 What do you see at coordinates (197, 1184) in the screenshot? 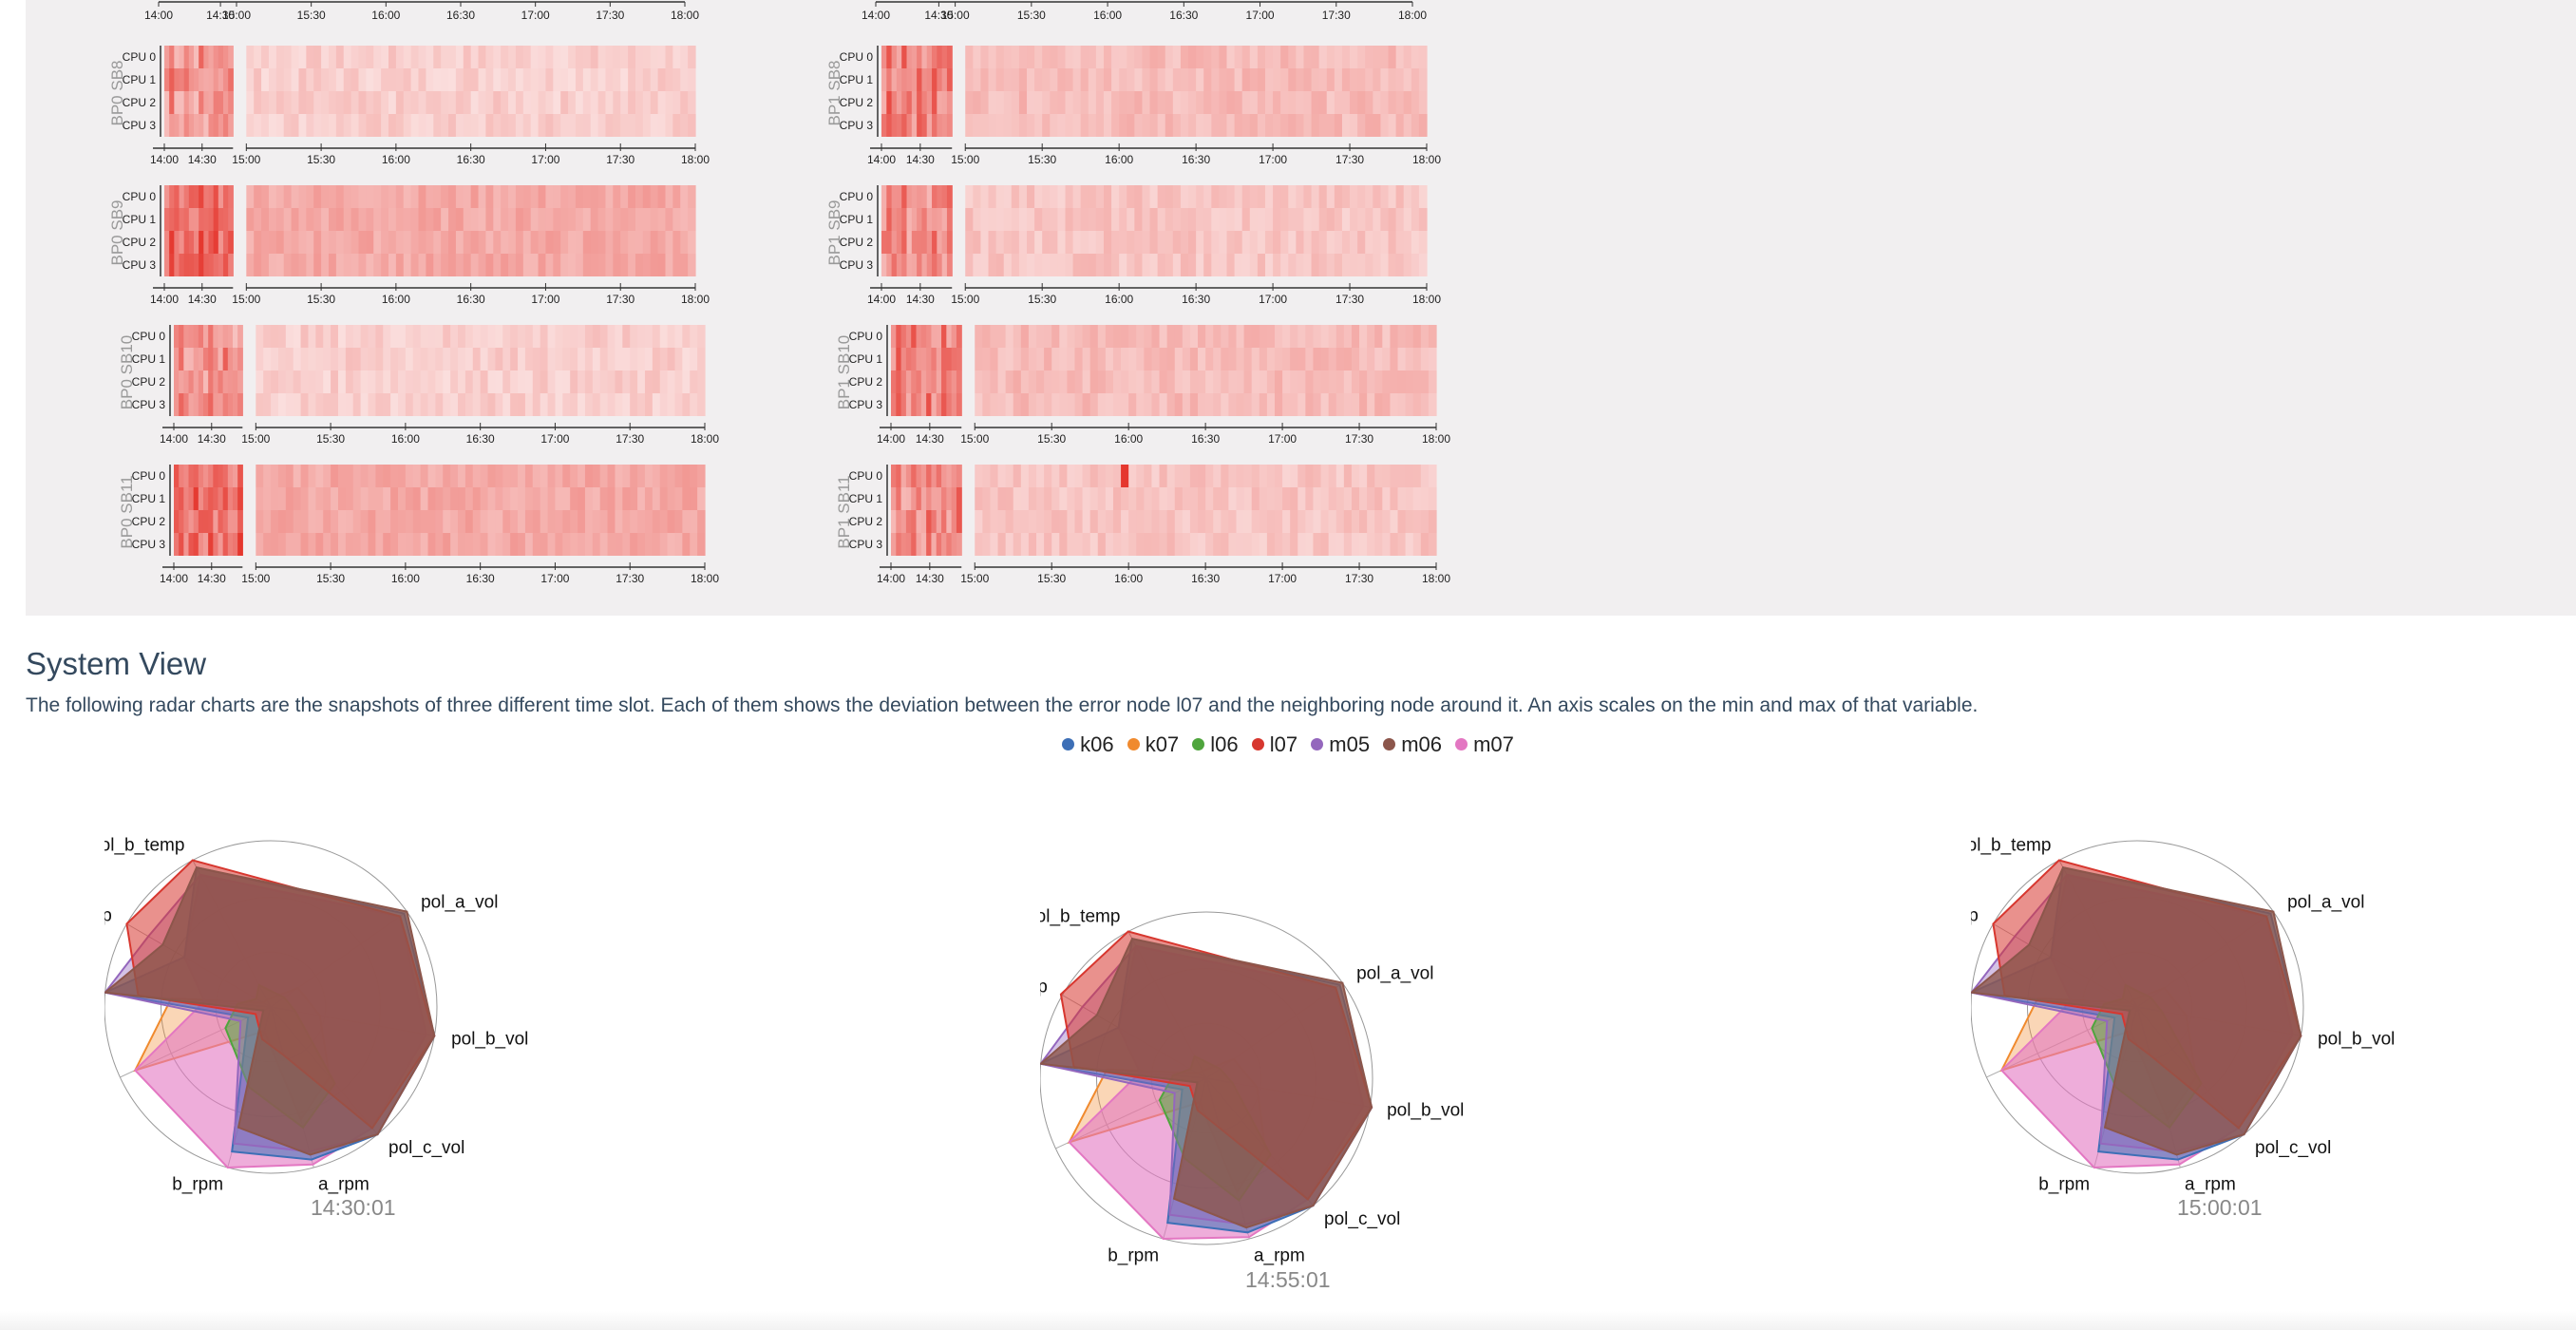
I see `radar-axis-label: b_rpm` at bounding box center [197, 1184].